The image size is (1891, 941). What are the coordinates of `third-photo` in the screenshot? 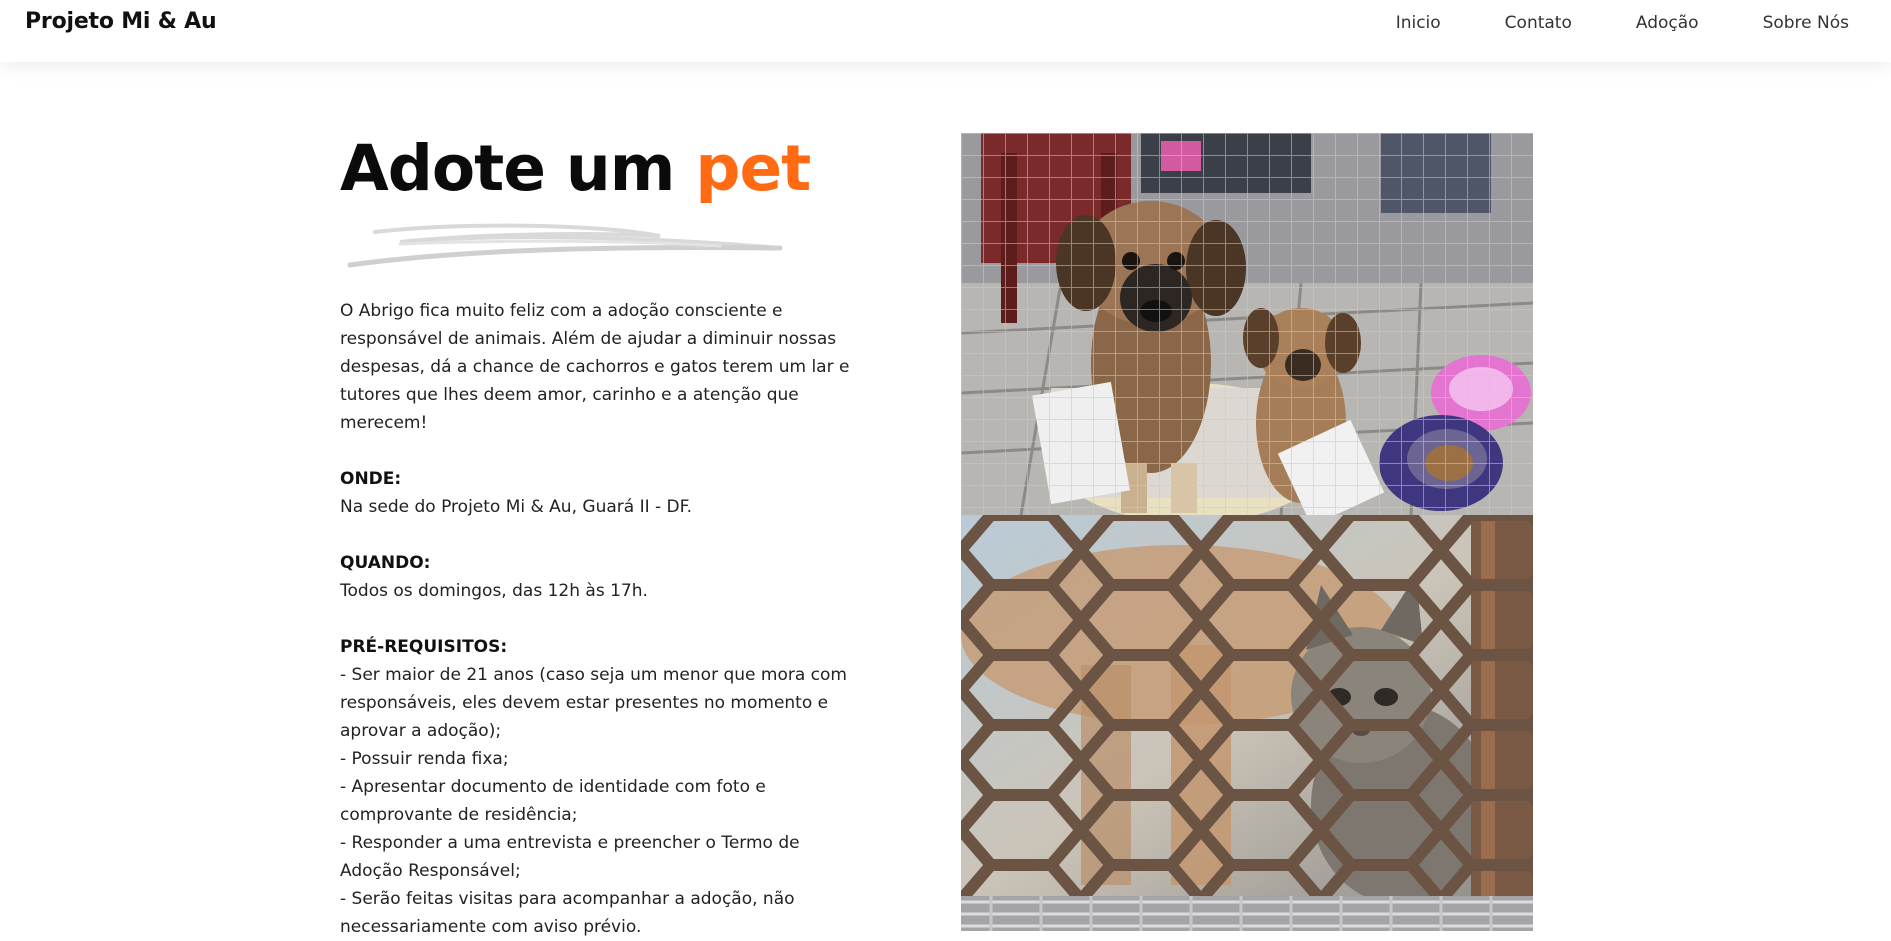 It's located at (1247, 913).